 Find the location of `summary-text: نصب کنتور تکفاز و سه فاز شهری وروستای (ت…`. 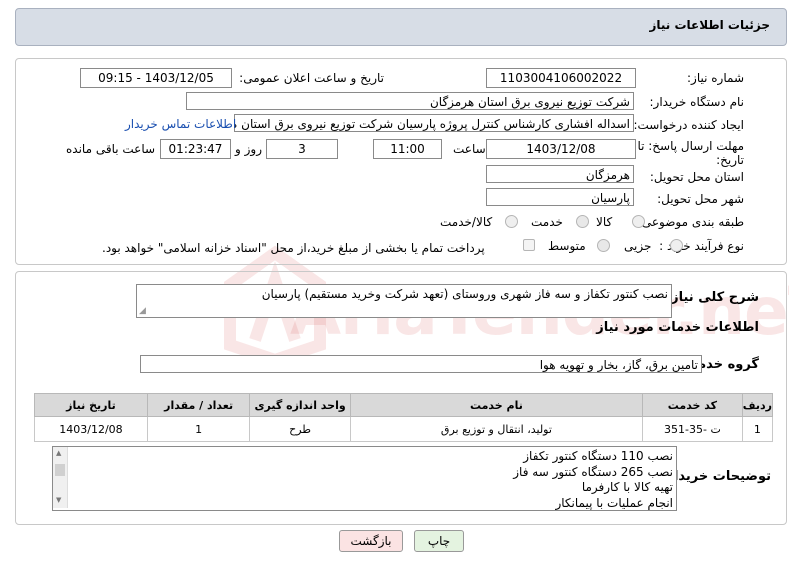

summary-text: نصب کنتور تکفاز و سه فاز شهری وروستای (ت… is located at coordinates (464, 294).